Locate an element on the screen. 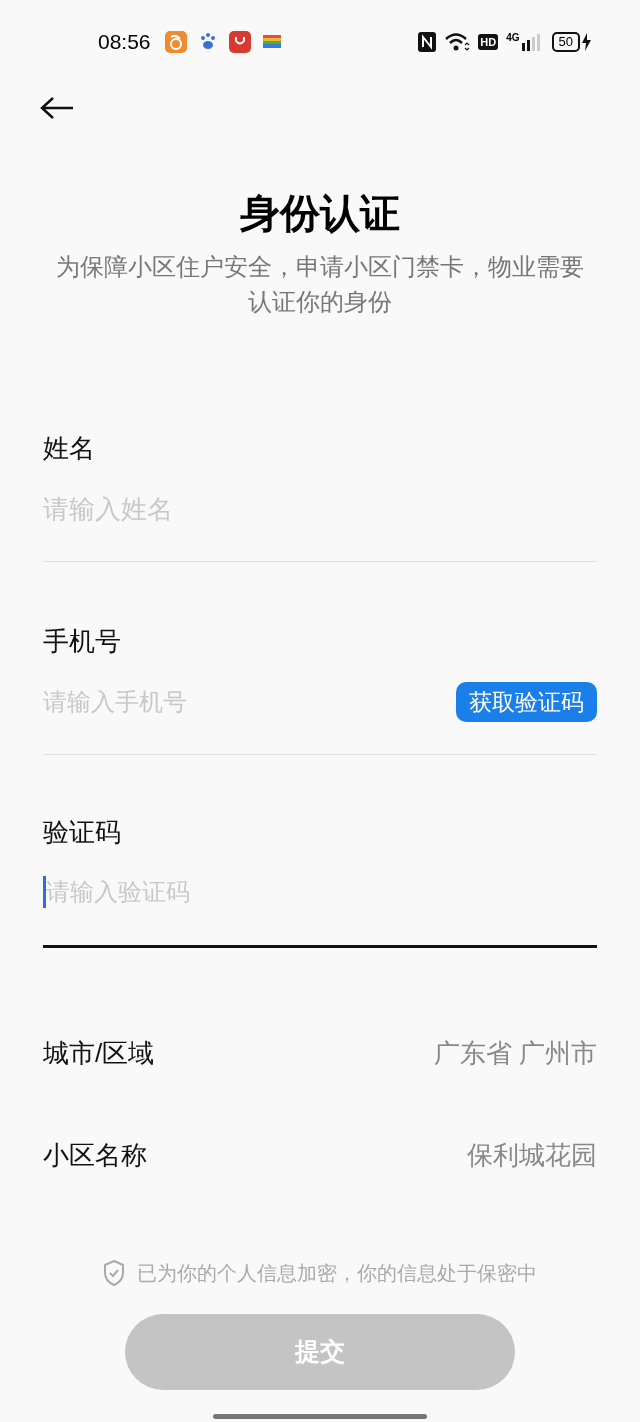 This screenshot has height=1422, width=640. privacy-notice: 已为你的个人信息加密，你的信息处于保密中 is located at coordinates (337, 1273).